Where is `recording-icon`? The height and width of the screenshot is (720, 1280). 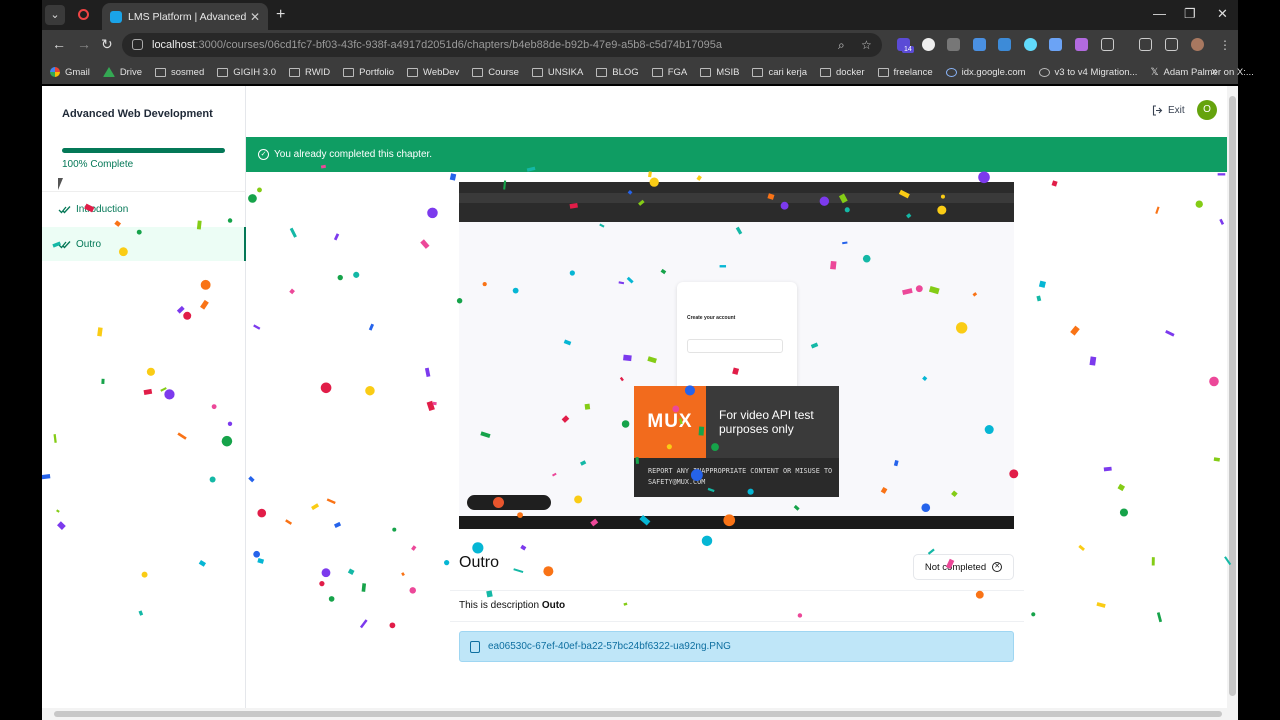 recording-icon is located at coordinates (83, 14).